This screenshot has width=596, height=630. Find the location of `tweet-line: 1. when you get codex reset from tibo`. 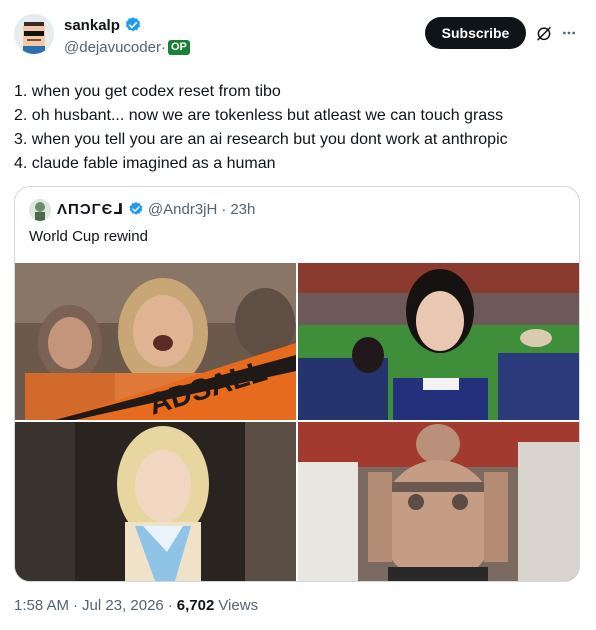

tweet-line: 1. when you get codex reset from tibo is located at coordinates (147, 91).